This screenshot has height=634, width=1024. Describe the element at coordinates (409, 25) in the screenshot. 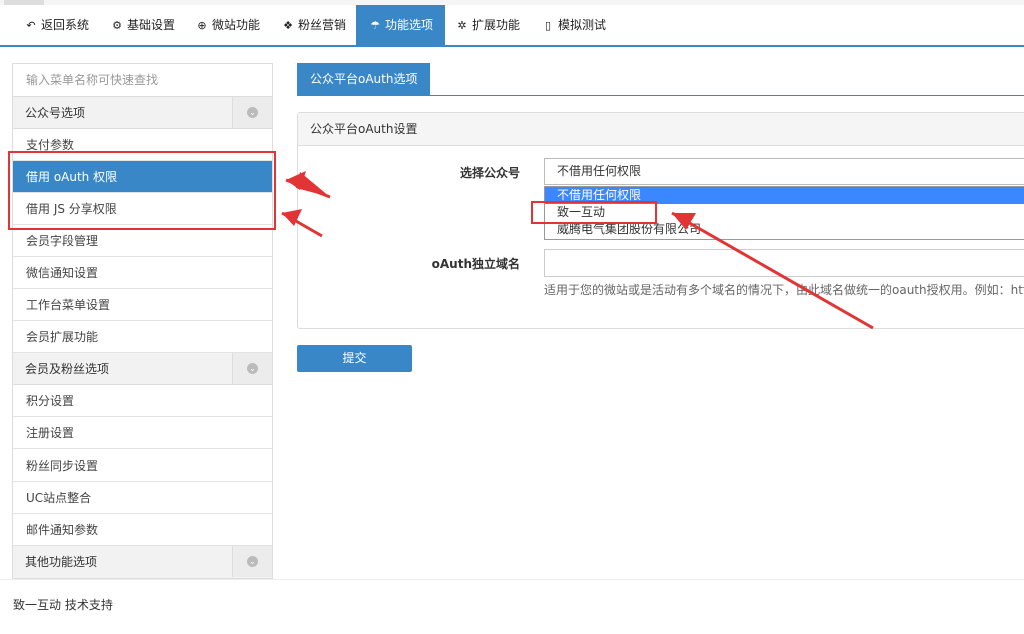

I see `nav-label: 功能选项` at that location.